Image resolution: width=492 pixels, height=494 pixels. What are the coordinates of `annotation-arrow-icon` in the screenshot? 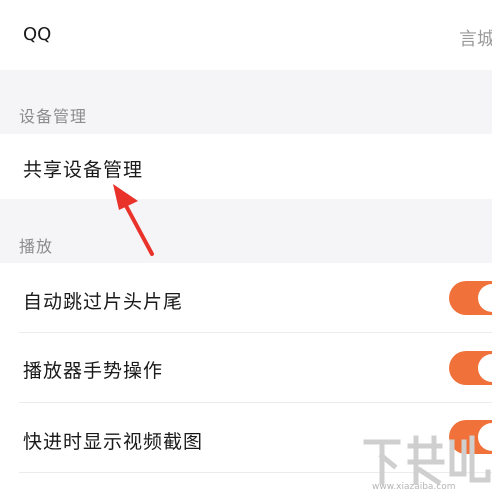 It's located at (133, 220).